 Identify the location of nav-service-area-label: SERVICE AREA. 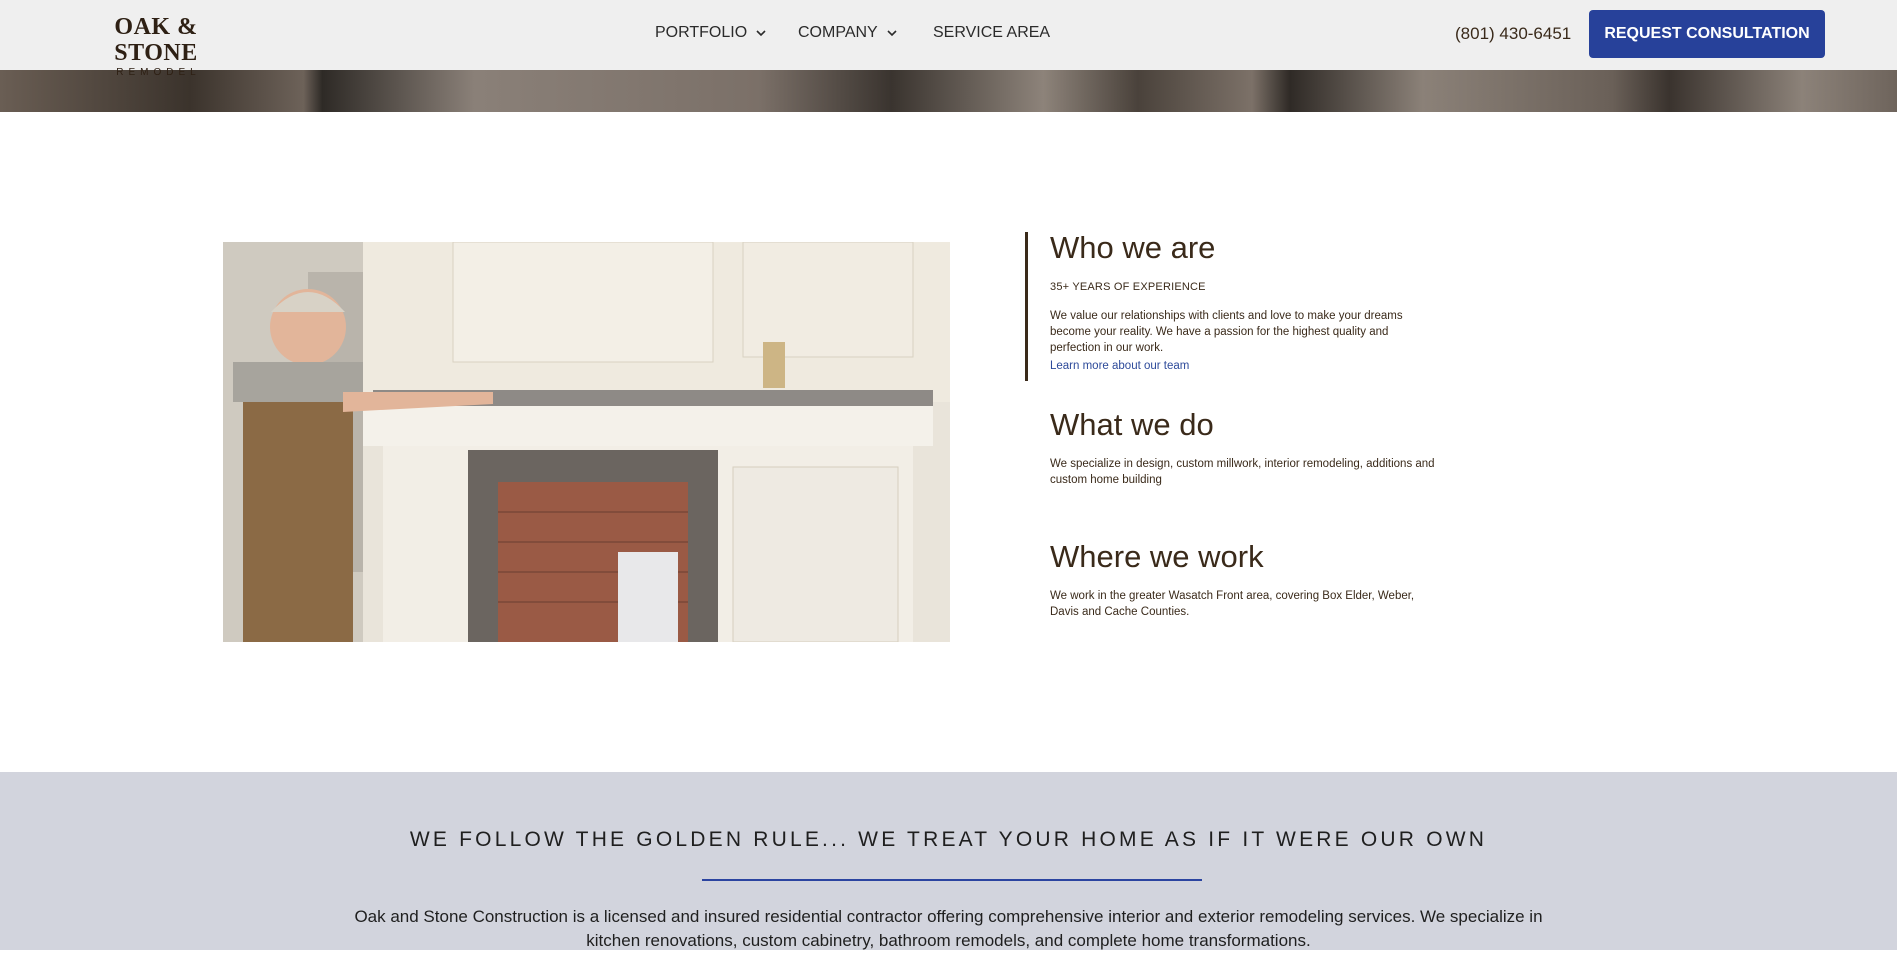
(992, 32).